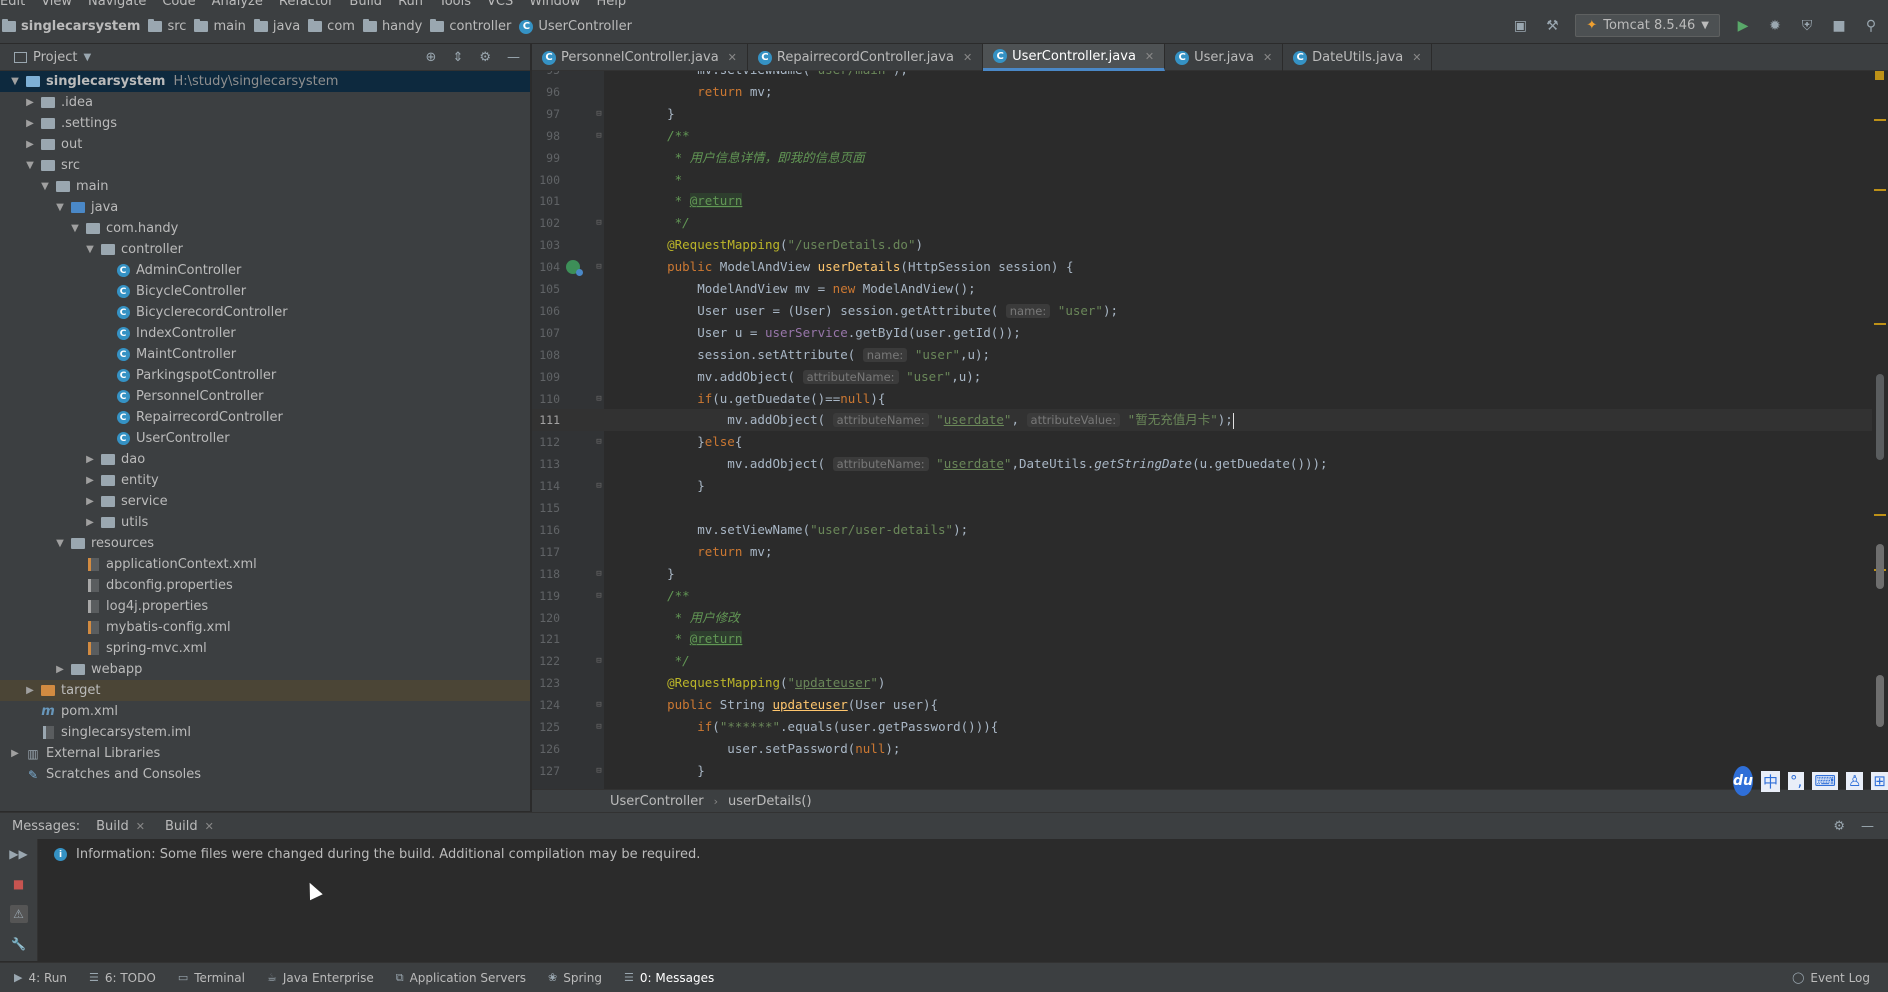 The image size is (1888, 992). Describe the element at coordinates (265, 207) in the screenshot. I see `tree-item-java: ▼ java` at that location.